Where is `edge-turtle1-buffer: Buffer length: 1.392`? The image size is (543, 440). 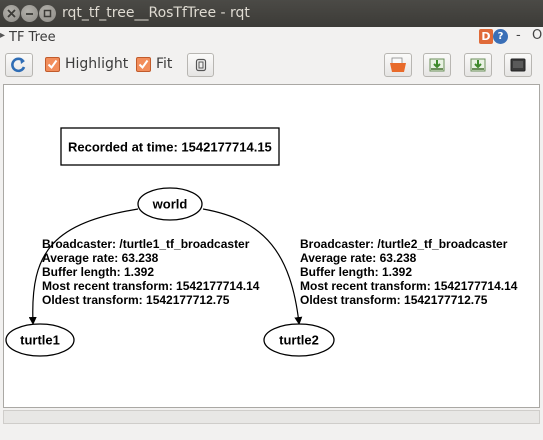
edge-turtle1-buffer: Buffer length: 1.392 is located at coordinates (98, 272).